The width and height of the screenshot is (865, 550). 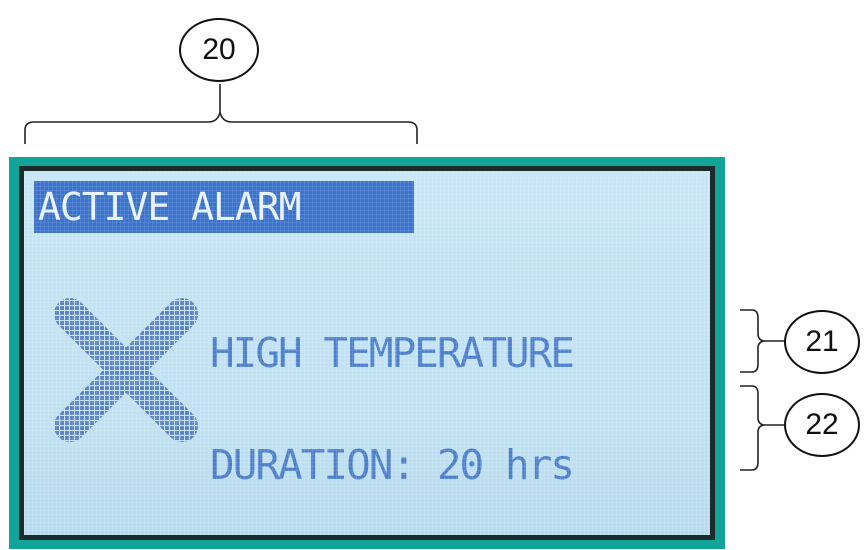 I want to click on callout-20: 20, so click(x=219, y=50).